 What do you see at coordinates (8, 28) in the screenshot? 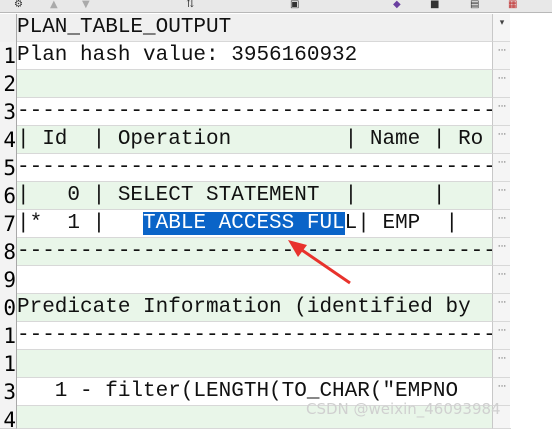
I see `row-number-header` at bounding box center [8, 28].